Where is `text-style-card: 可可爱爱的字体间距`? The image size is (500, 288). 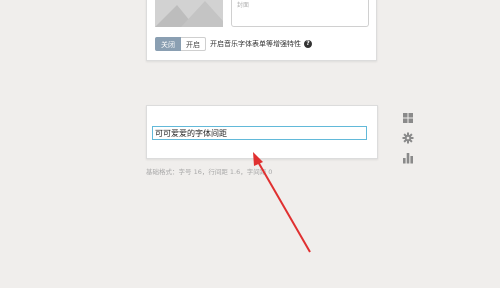 text-style-card: 可可爱爱的字体间距 is located at coordinates (262, 132).